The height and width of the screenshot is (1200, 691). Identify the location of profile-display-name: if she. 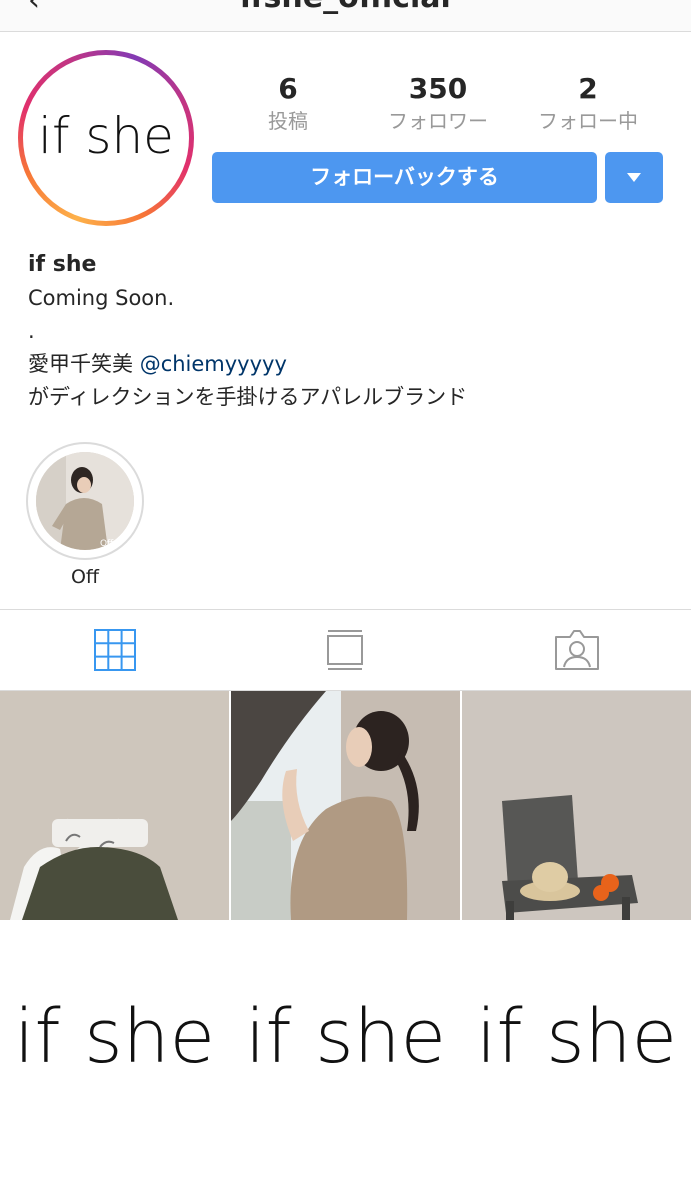
(62, 264).